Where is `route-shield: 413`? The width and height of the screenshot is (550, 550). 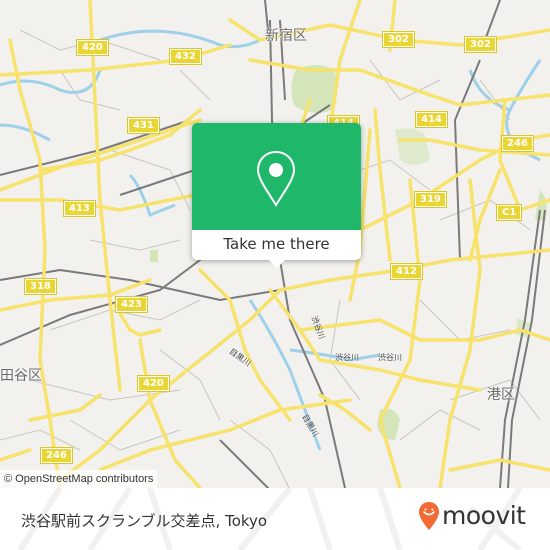
route-shield: 413 is located at coordinates (79, 208).